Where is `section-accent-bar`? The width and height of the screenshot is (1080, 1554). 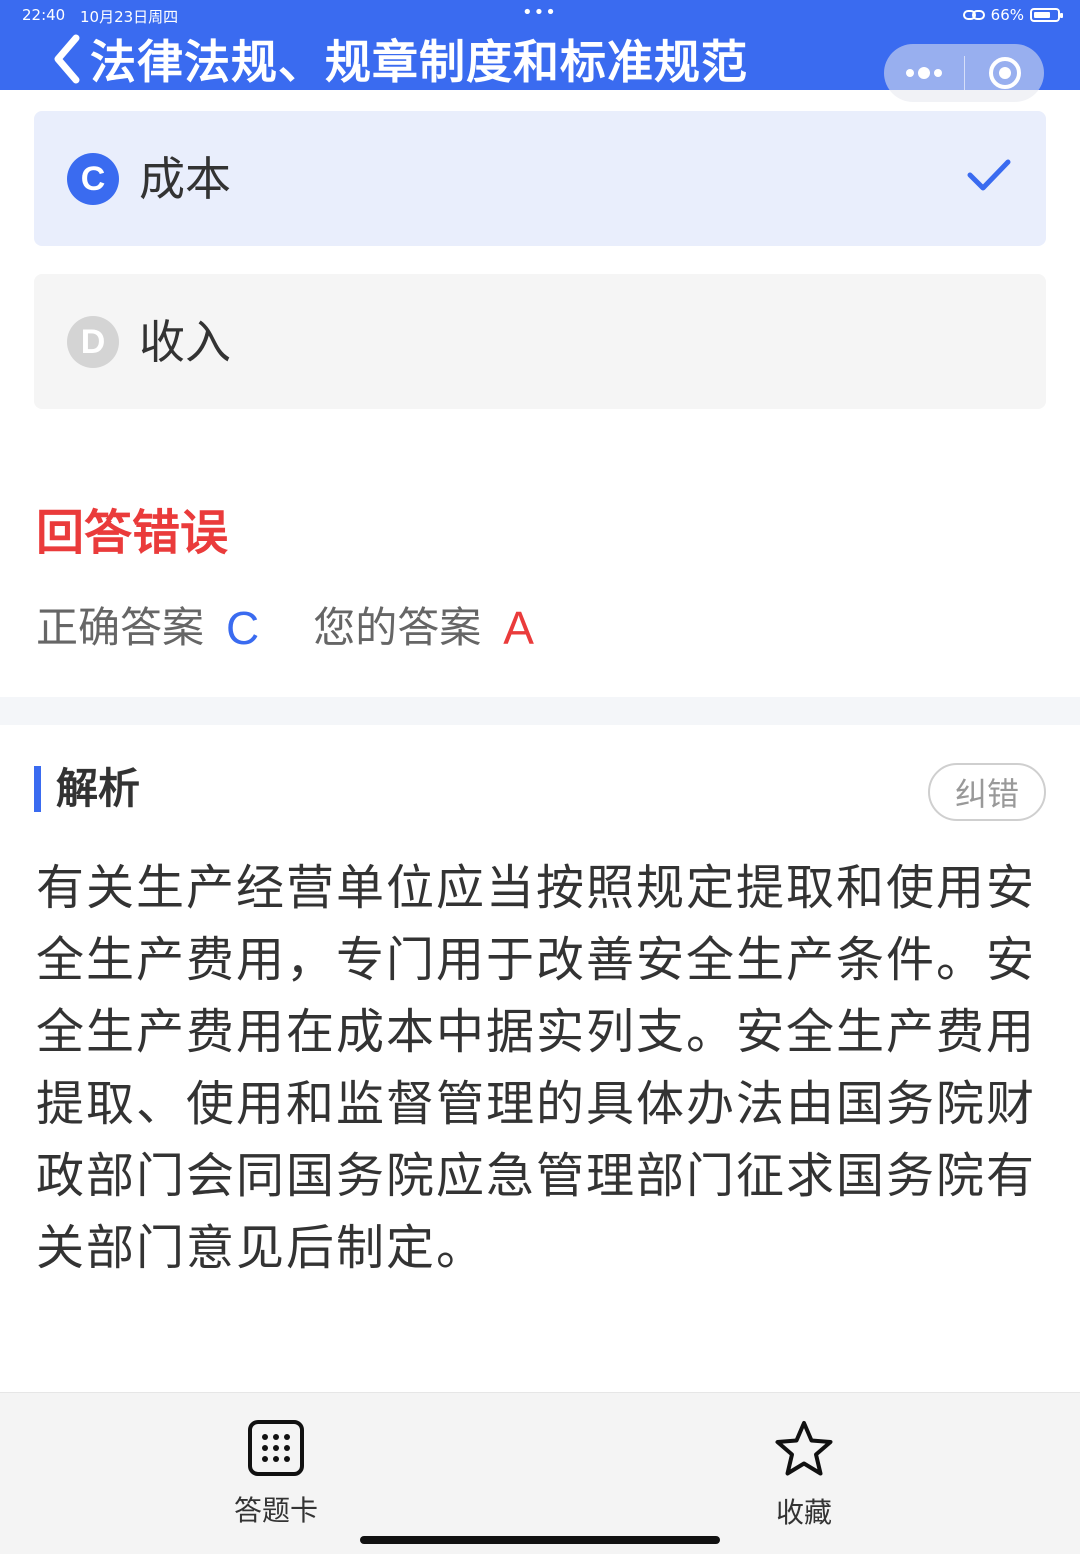 section-accent-bar is located at coordinates (37, 789).